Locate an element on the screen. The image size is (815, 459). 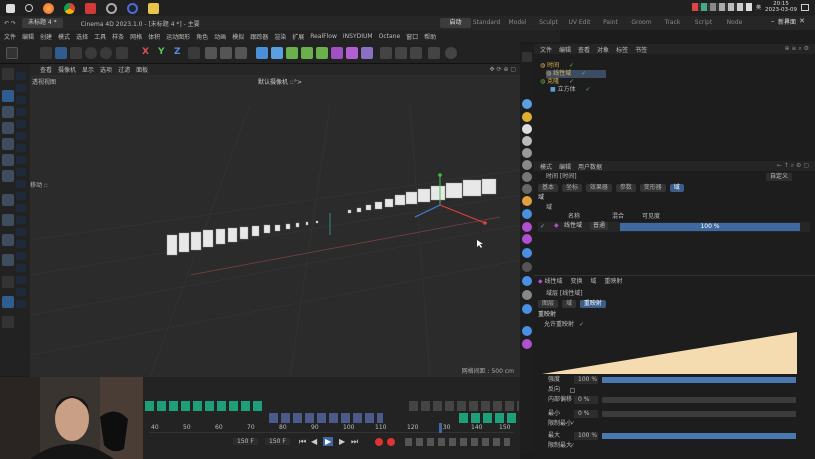
undo-icon is located at coordinates (12, 53).